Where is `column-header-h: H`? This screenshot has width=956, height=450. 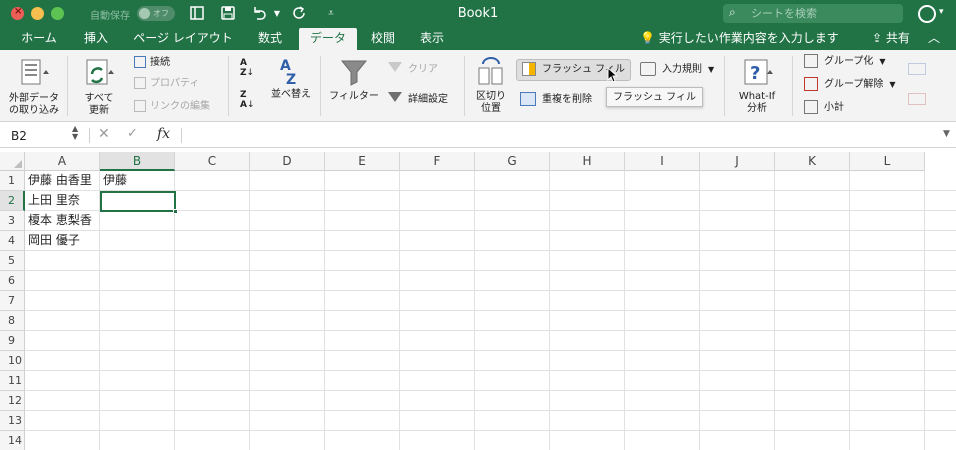
column-header-h: H is located at coordinates (587, 161).